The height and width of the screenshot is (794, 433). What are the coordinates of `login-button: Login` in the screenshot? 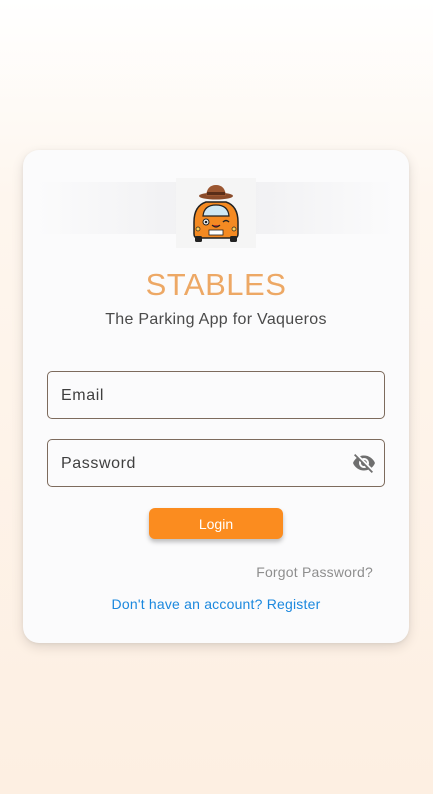 It's located at (216, 523).